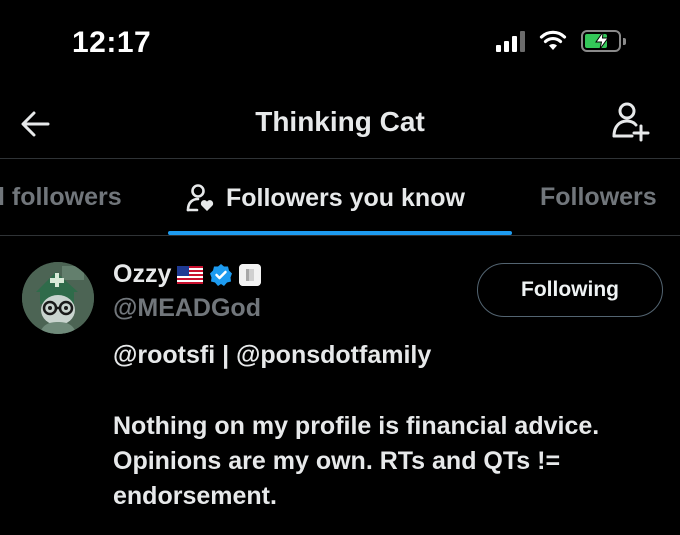 The height and width of the screenshot is (535, 680). I want to click on battery-charging-icon, so click(603, 41).